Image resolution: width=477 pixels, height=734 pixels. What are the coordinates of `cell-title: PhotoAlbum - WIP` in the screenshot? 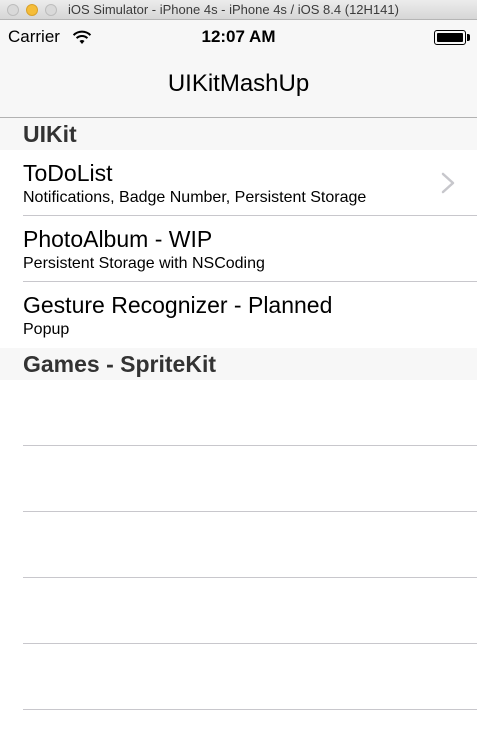 It's located at (118, 239).